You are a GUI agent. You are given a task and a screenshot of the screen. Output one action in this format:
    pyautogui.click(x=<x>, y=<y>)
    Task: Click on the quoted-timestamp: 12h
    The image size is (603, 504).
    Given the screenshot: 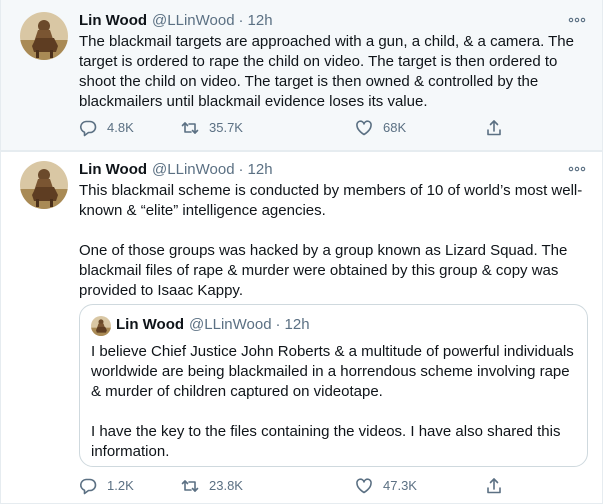 What is the action you would take?
    pyautogui.click(x=297, y=324)
    